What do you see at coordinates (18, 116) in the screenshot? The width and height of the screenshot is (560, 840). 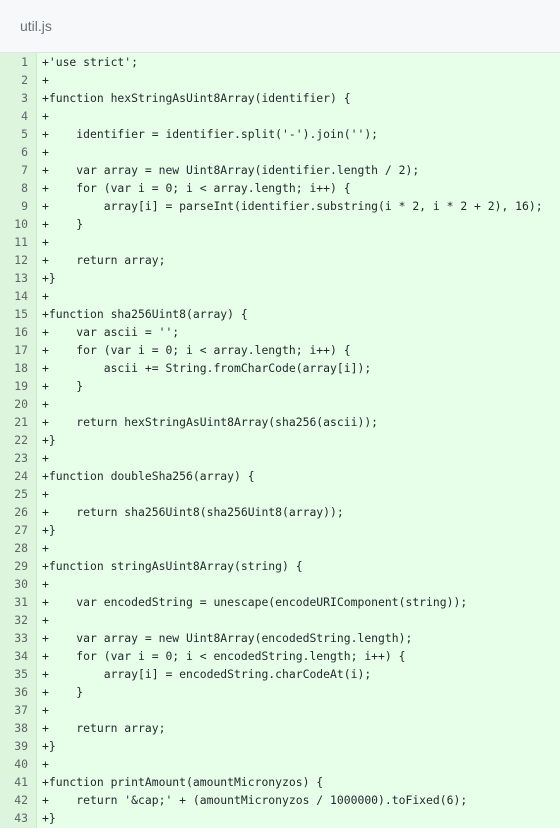 I see `line-number: 4` at bounding box center [18, 116].